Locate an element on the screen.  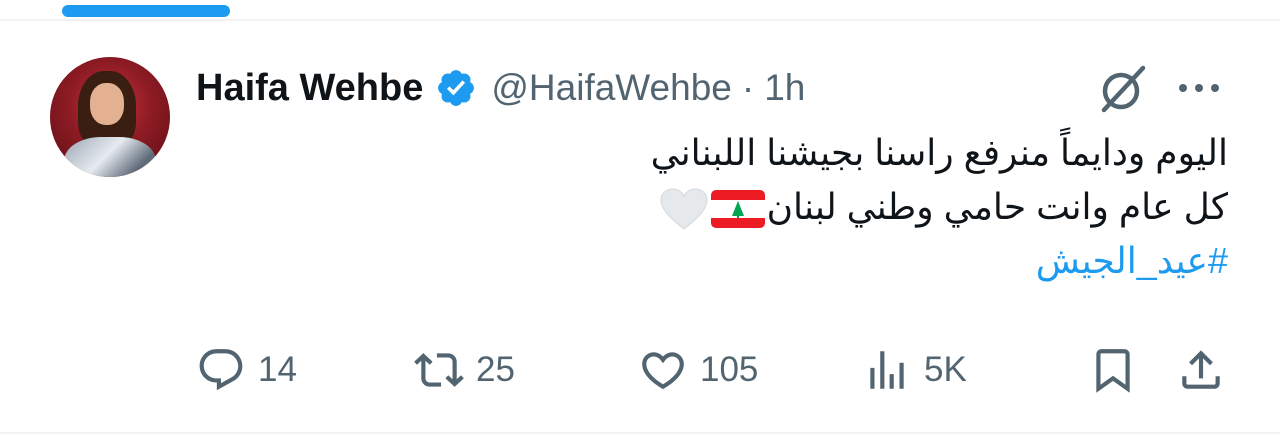
heart-icon is located at coordinates (663, 371).